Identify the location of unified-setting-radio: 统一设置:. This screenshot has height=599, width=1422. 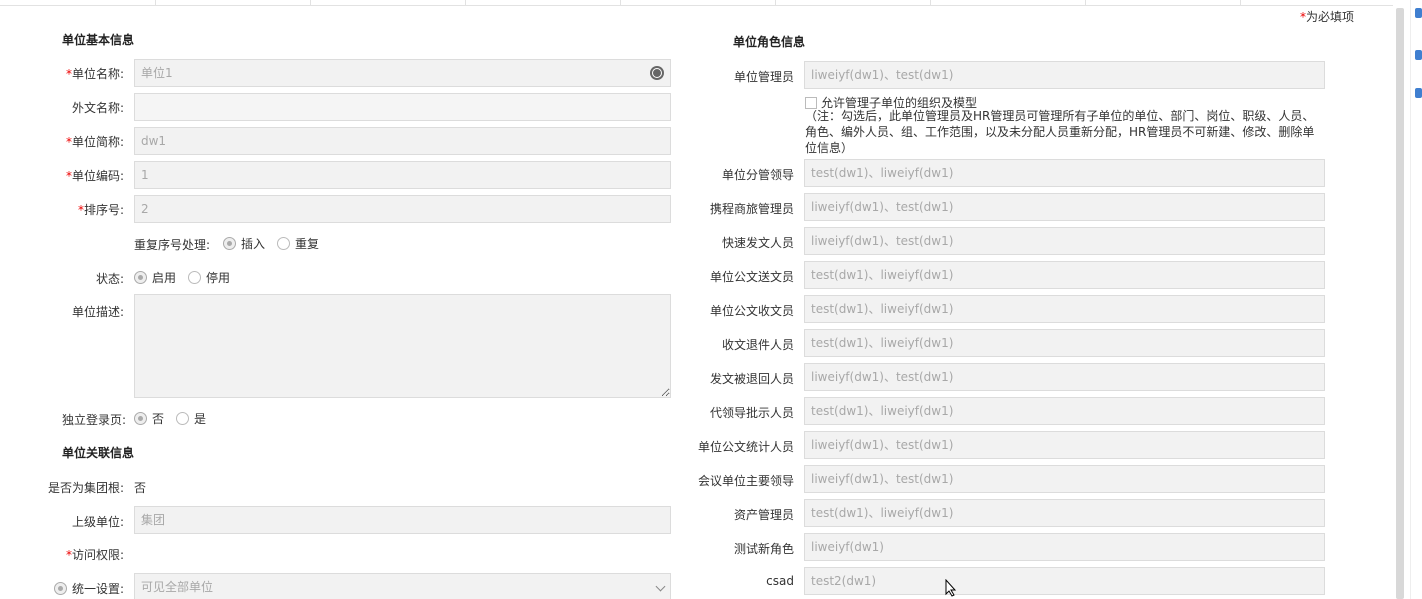
(89, 588).